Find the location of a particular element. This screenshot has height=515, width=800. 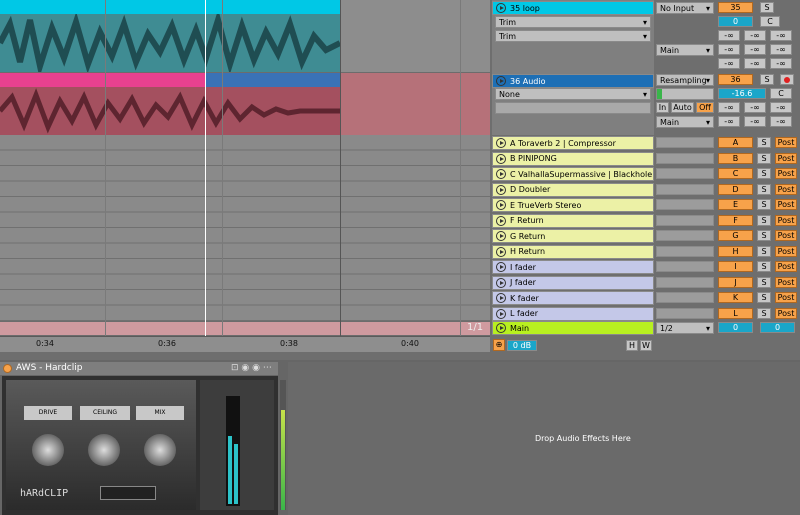

track-activator-loop: 35 is located at coordinates (735, 7).